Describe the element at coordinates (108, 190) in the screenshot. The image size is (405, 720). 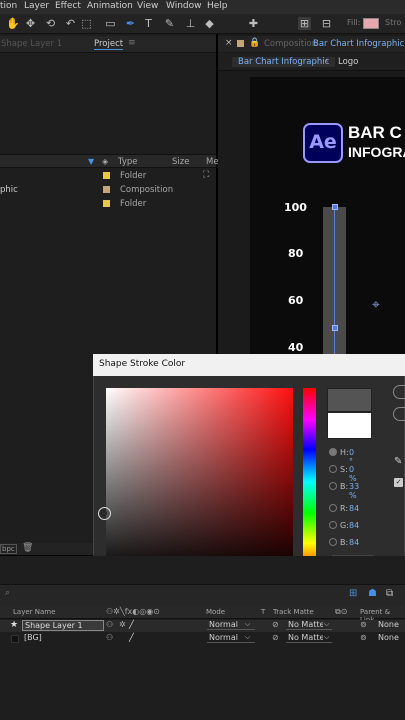
I see `project-row: phic Composition` at that location.